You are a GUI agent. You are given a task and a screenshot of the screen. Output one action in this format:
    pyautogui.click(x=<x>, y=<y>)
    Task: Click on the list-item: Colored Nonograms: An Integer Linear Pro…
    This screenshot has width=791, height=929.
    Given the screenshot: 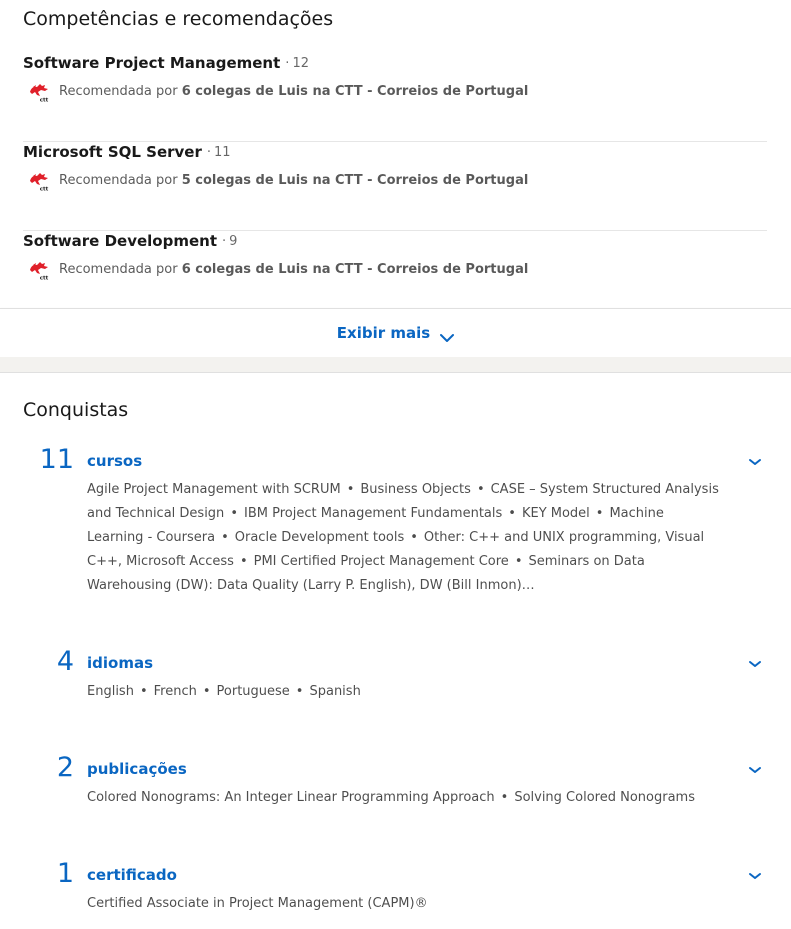 What is the action you would take?
    pyautogui.click(x=291, y=797)
    